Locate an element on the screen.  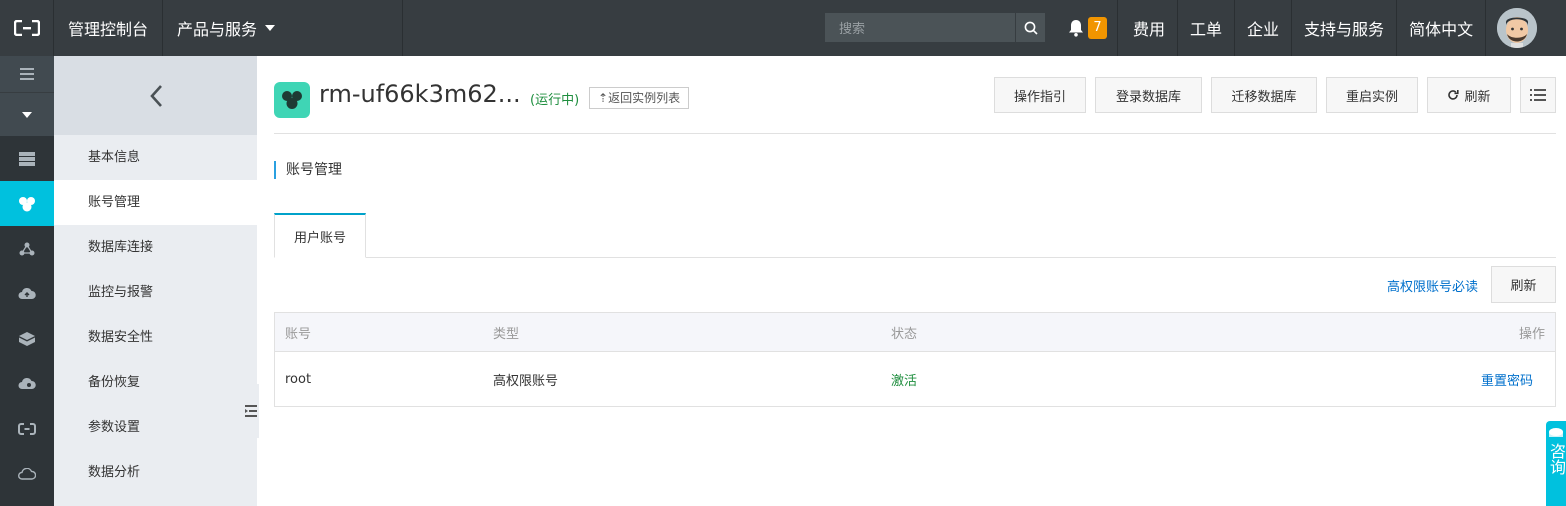
rail-item-cloud is located at coordinates (27, 473).